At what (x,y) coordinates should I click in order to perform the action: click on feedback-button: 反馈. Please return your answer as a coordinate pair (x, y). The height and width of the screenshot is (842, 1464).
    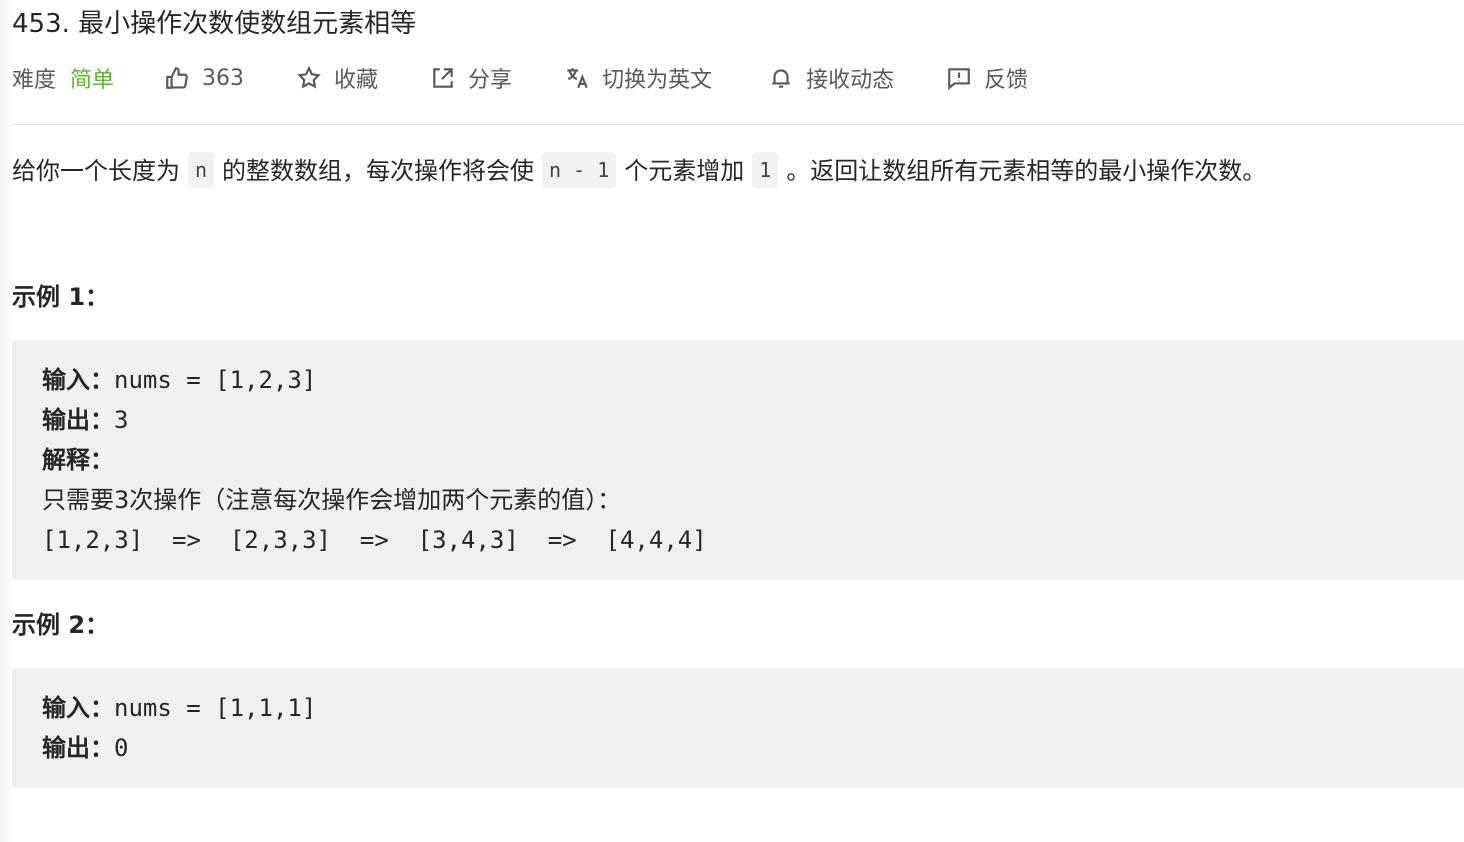
    Looking at the image, I should click on (987, 78).